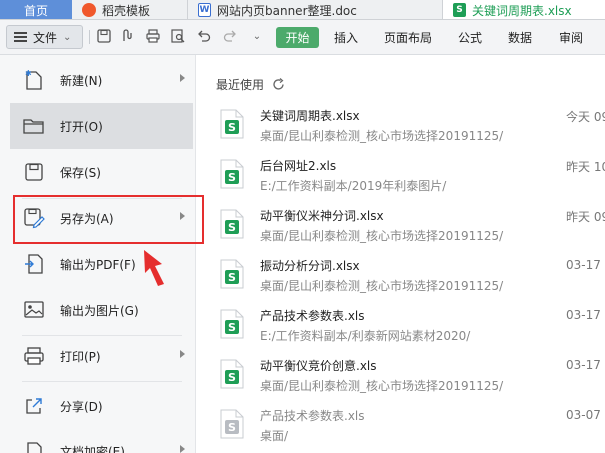 This screenshot has height=453, width=605. I want to click on export-pdf-icon, so click(34, 264).